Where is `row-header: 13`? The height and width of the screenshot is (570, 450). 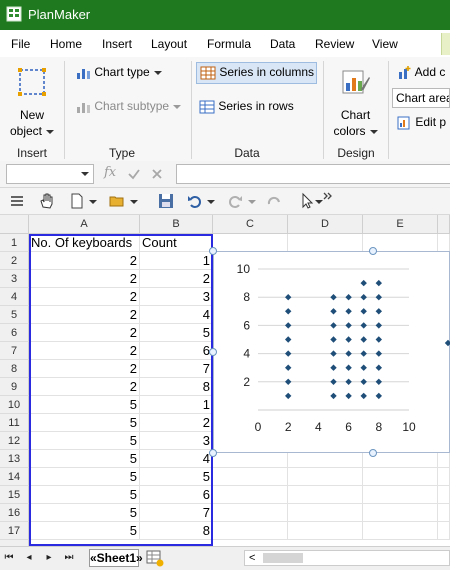 row-header: 13 is located at coordinates (14, 459).